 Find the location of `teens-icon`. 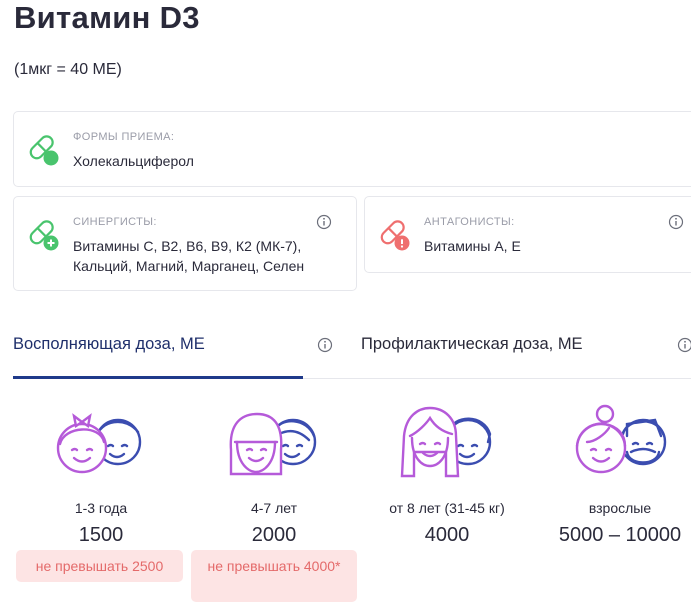

teens-icon is located at coordinates (446, 442).